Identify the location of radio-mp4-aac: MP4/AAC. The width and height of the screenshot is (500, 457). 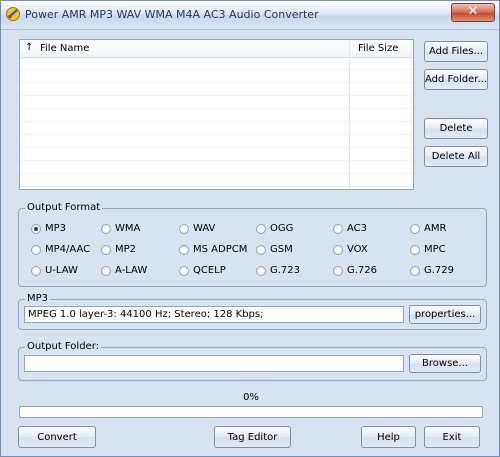
(60, 249).